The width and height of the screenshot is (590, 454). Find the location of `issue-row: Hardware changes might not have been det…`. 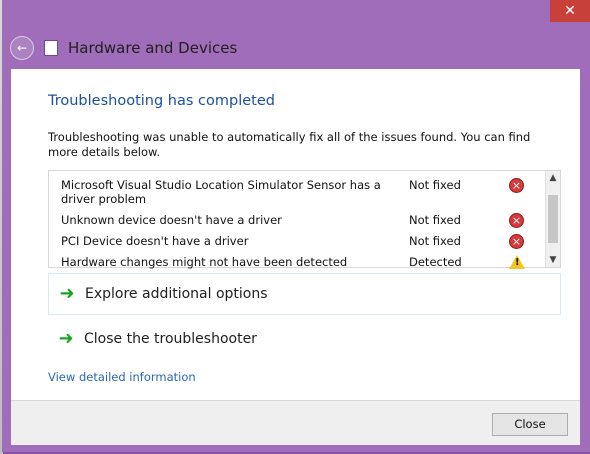

issue-row: Hardware changes might not have been det… is located at coordinates (301, 263).